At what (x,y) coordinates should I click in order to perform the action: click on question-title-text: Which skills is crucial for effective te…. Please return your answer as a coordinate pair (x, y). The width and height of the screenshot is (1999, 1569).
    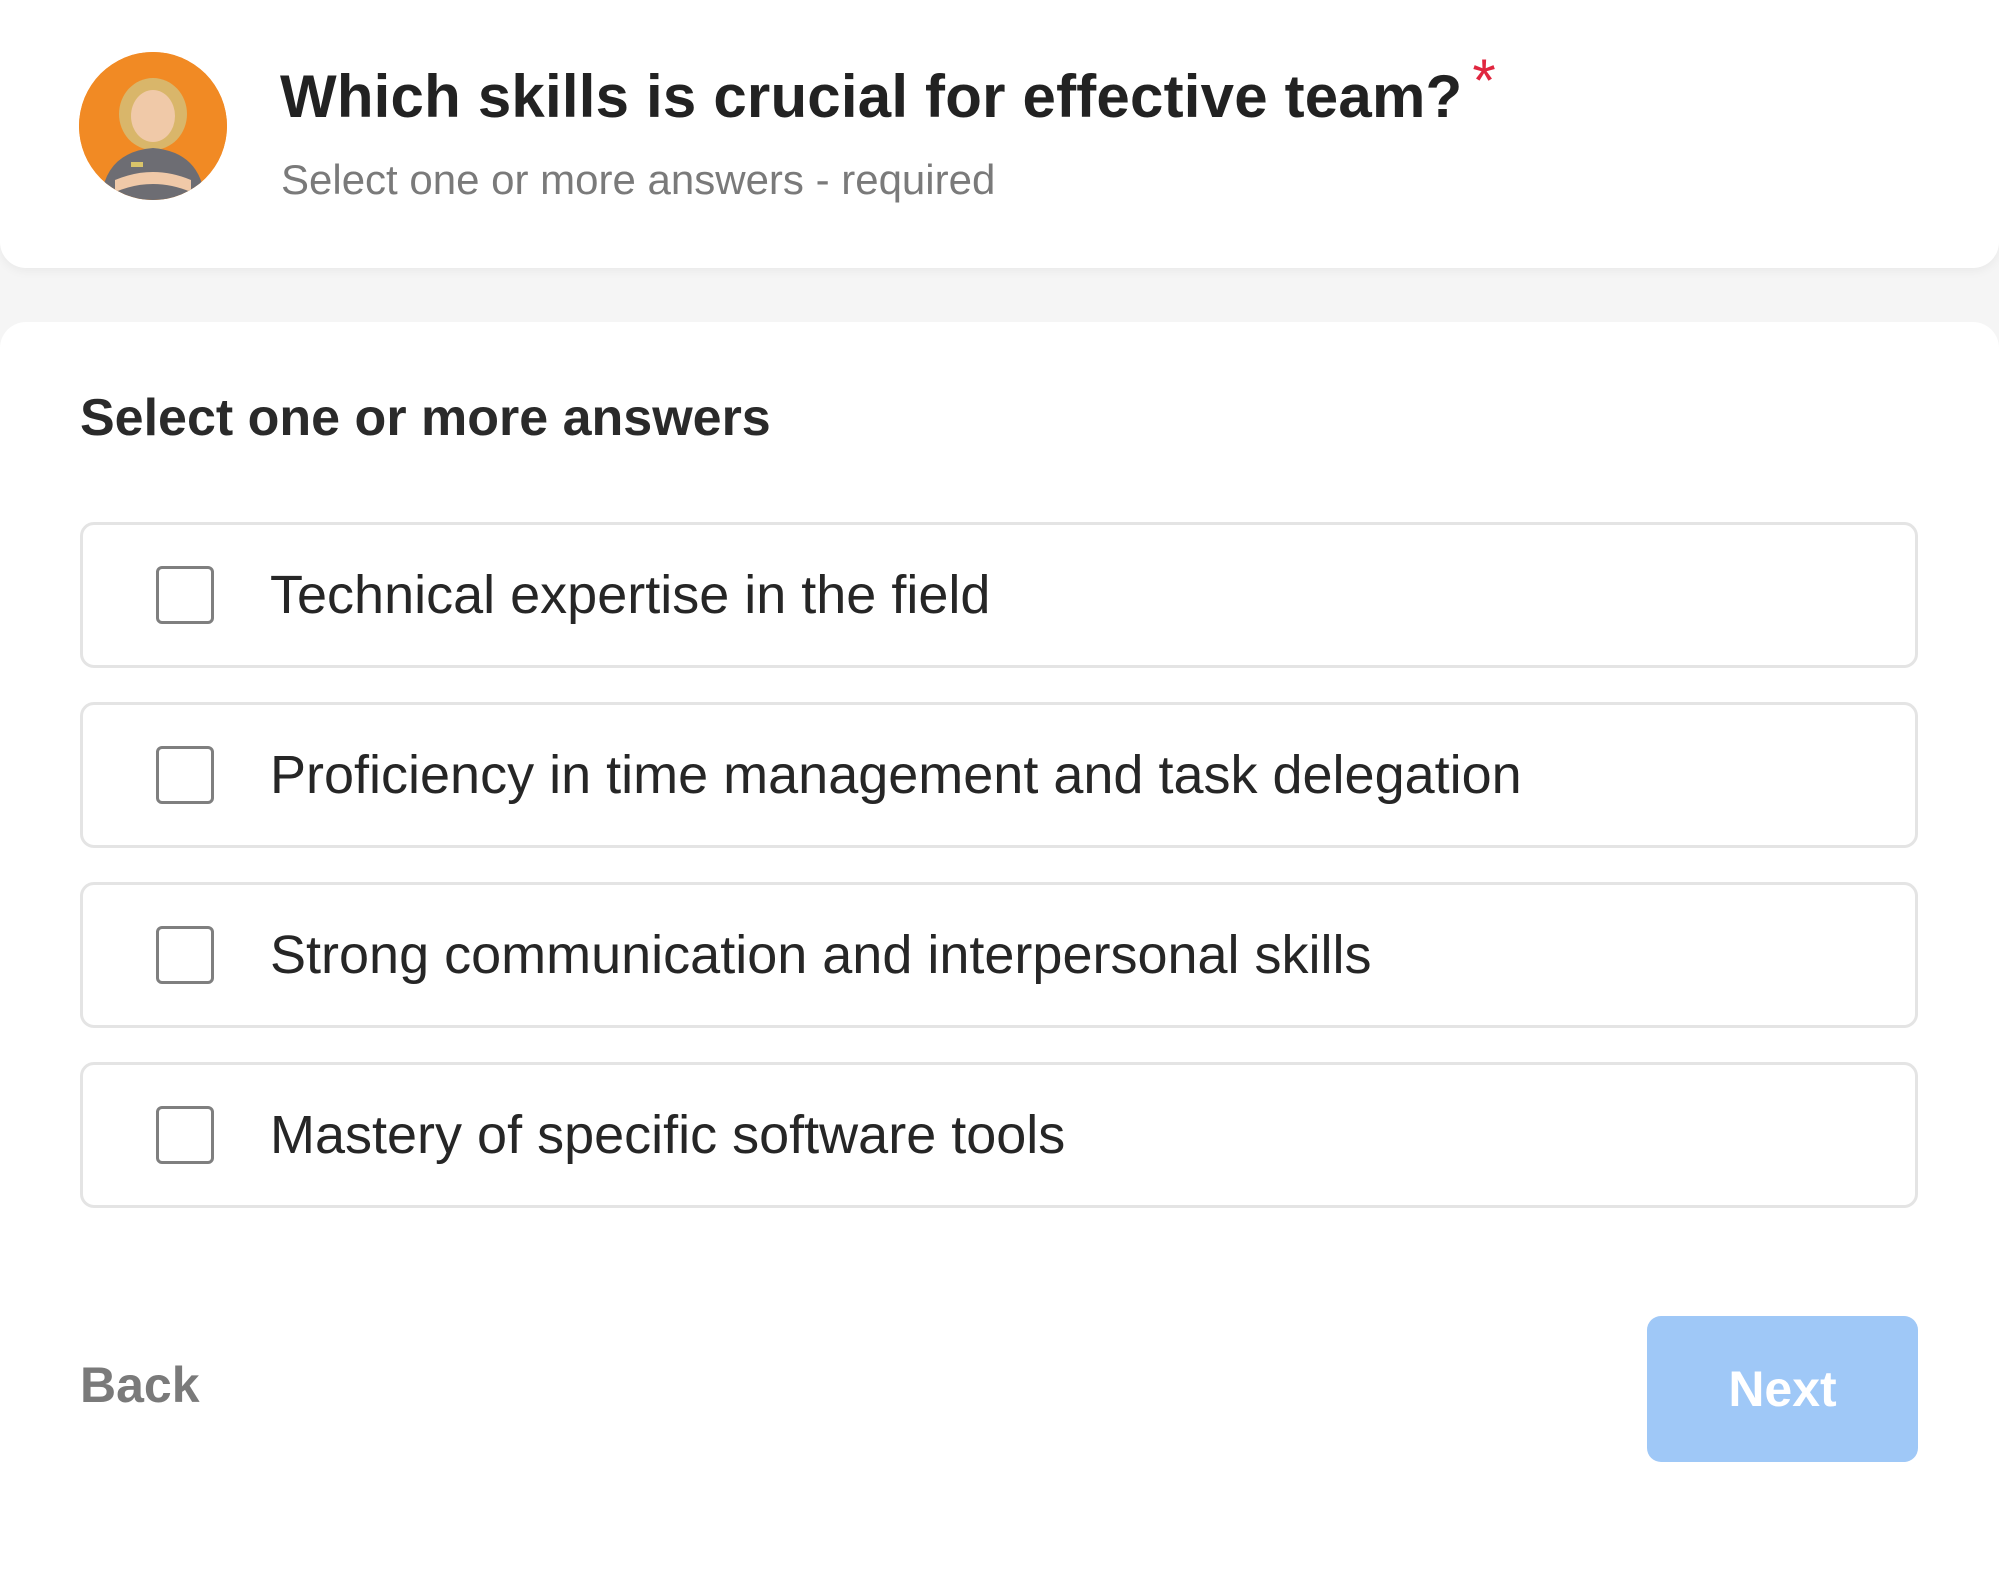
    Looking at the image, I should click on (871, 96).